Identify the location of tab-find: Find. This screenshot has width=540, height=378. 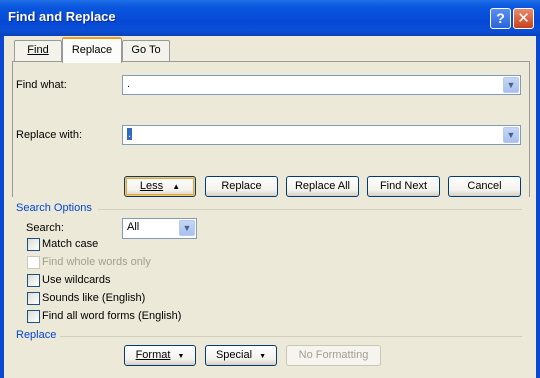
(38, 50).